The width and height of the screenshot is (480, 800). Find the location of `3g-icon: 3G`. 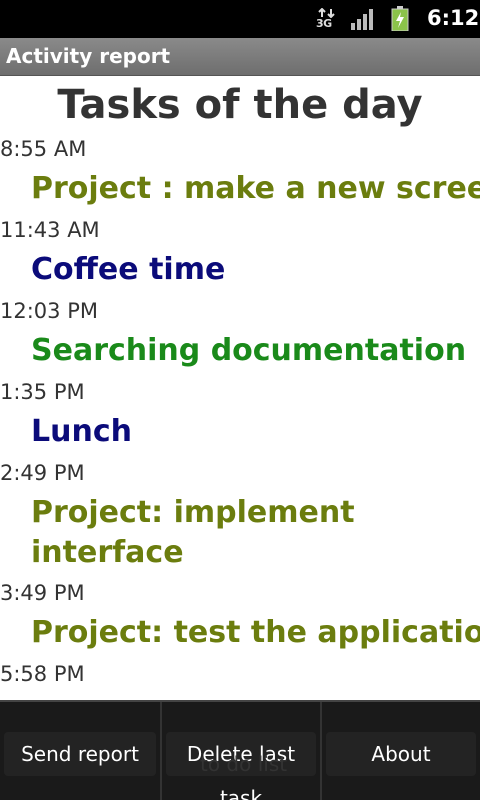

3g-icon: 3G is located at coordinates (326, 19).